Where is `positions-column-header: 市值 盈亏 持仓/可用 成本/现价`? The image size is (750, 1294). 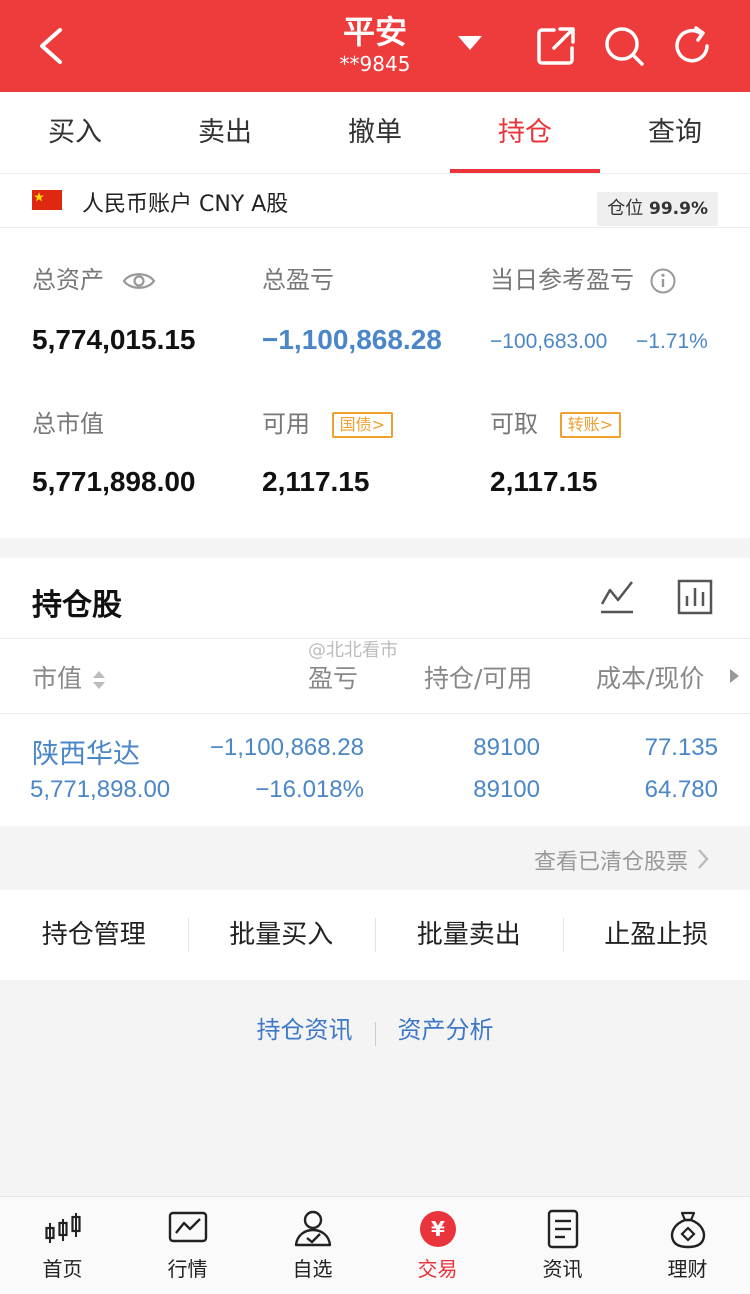 positions-column-header: 市值 盈亏 持仓/可用 成本/现价 is located at coordinates (375, 676).